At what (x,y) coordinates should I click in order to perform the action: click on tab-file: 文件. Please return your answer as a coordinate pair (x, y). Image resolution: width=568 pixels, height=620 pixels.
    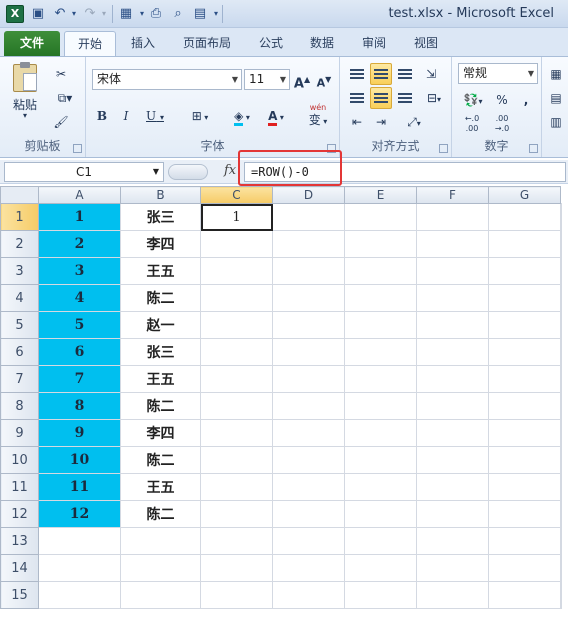
    Looking at the image, I should click on (32, 43).